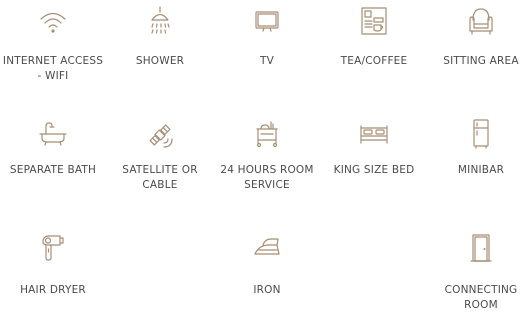 Image resolution: width=521 pixels, height=313 pixels. I want to click on amenity-label: TEA/COFFEE, so click(374, 61).